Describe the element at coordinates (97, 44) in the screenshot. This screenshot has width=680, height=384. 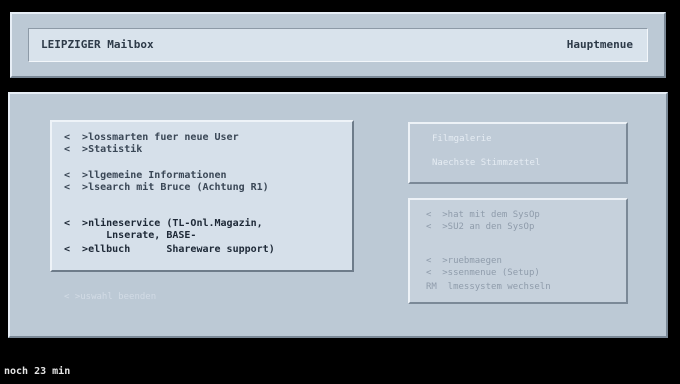
I see `mailbox-title: LEIPZIGER Mailbox` at that location.